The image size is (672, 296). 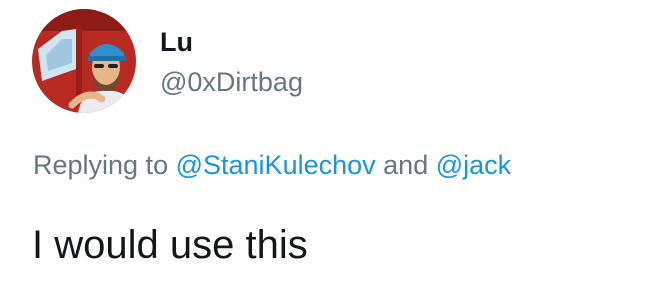 I want to click on reply-context: Replying to @StaniKulechov and @jack, so click(x=272, y=165).